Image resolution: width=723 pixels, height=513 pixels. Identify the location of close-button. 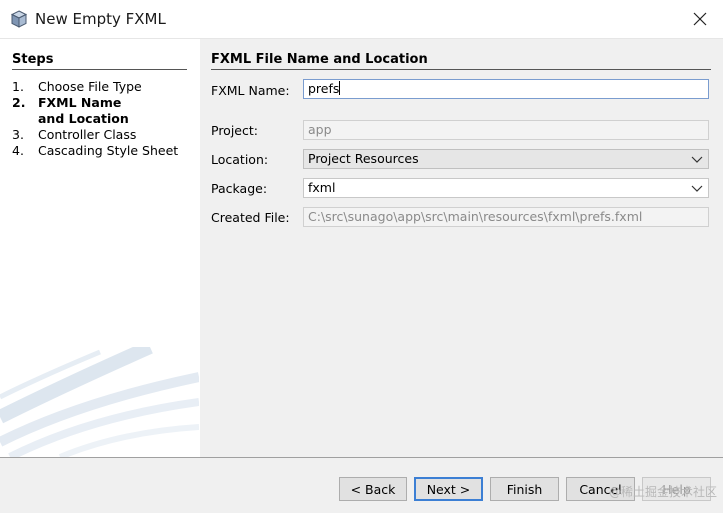
(700, 19).